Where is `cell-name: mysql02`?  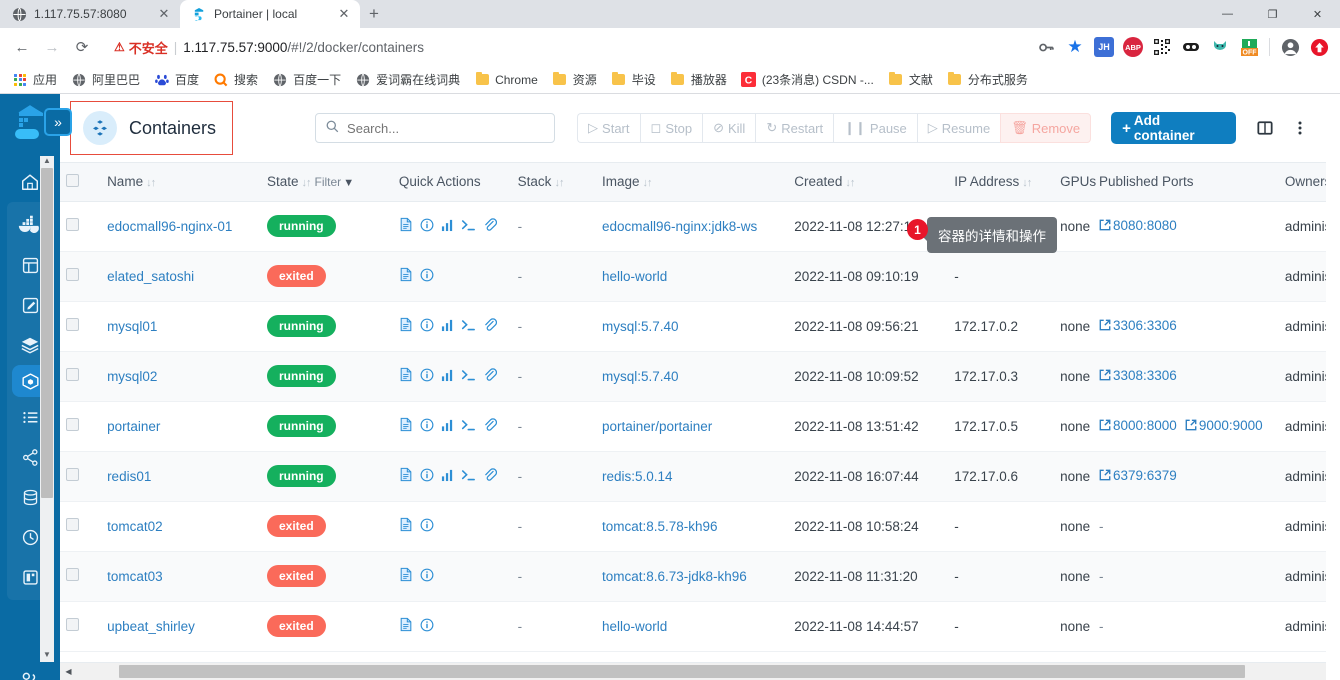 cell-name: mysql02 is located at coordinates (181, 376).